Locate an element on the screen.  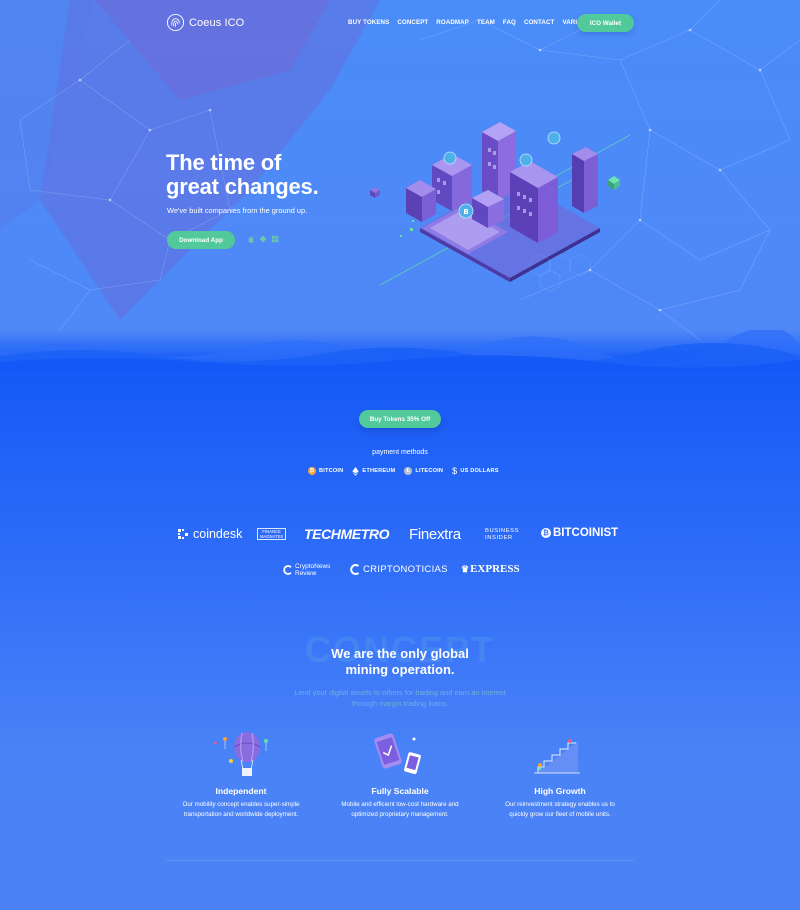
android-icon is located at coordinates (263, 239).